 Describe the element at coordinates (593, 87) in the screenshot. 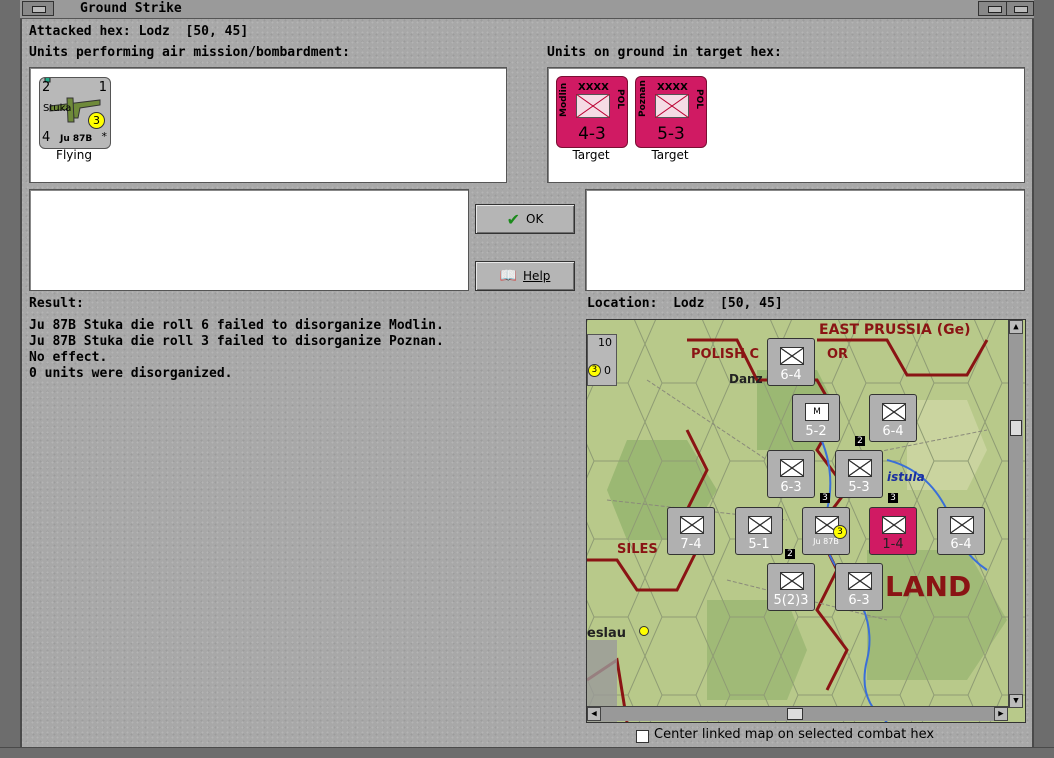

I see `ground-unit-size: XXXX` at that location.